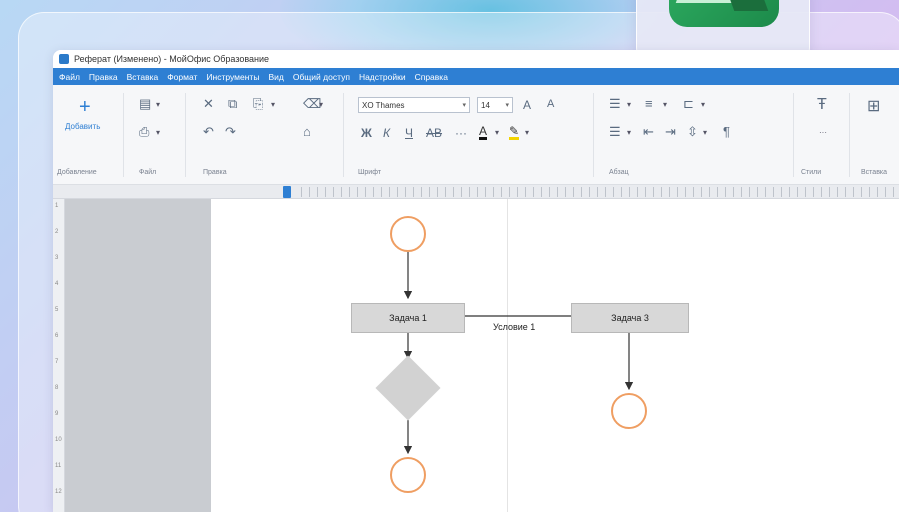 This screenshot has height=512, width=899. Describe the element at coordinates (648, 131) in the screenshot. I see `decrease-indent-icon: ⇤` at that location.